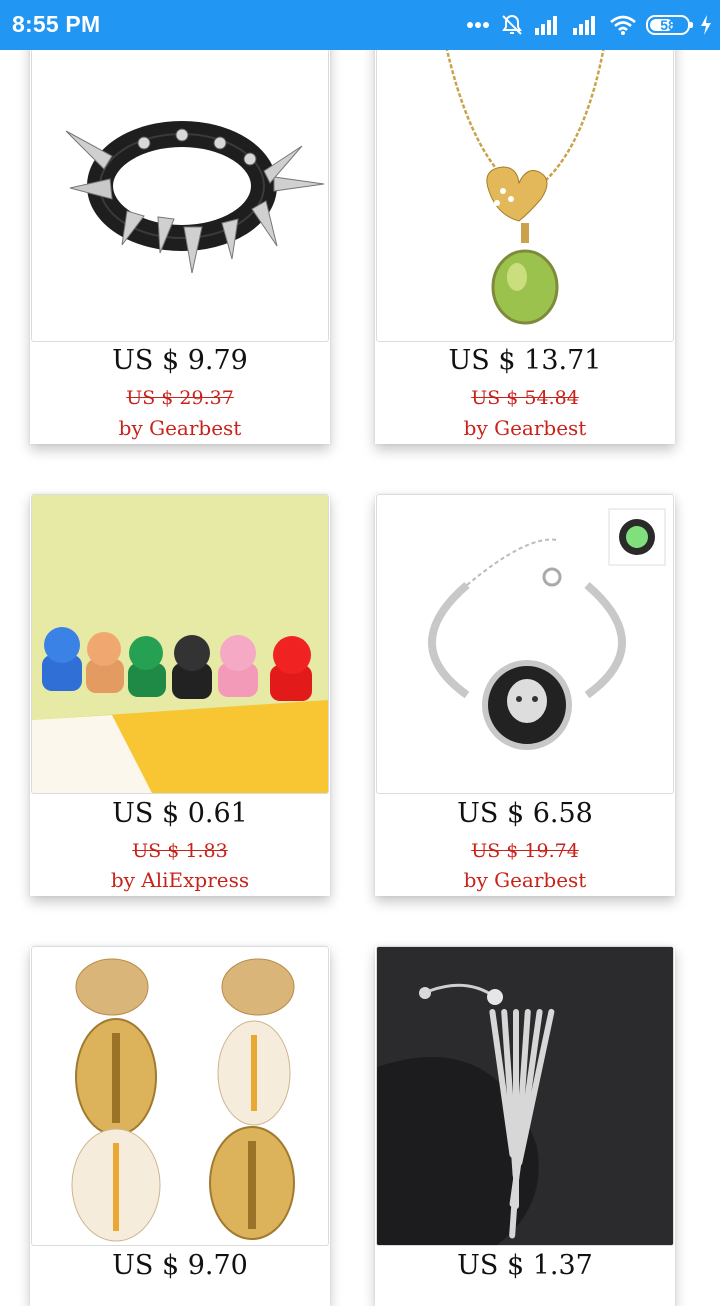 The image size is (720, 1306). I want to click on product-price: US $ 9.79, so click(180, 360).